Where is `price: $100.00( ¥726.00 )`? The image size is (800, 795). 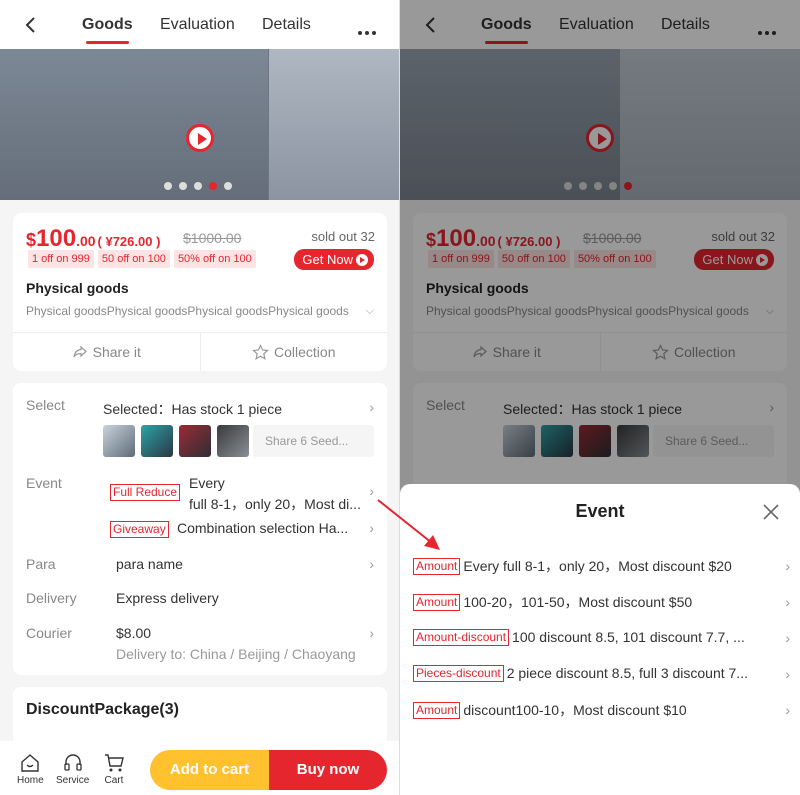
price: $100.00( ¥726.00 ) is located at coordinates (93, 238).